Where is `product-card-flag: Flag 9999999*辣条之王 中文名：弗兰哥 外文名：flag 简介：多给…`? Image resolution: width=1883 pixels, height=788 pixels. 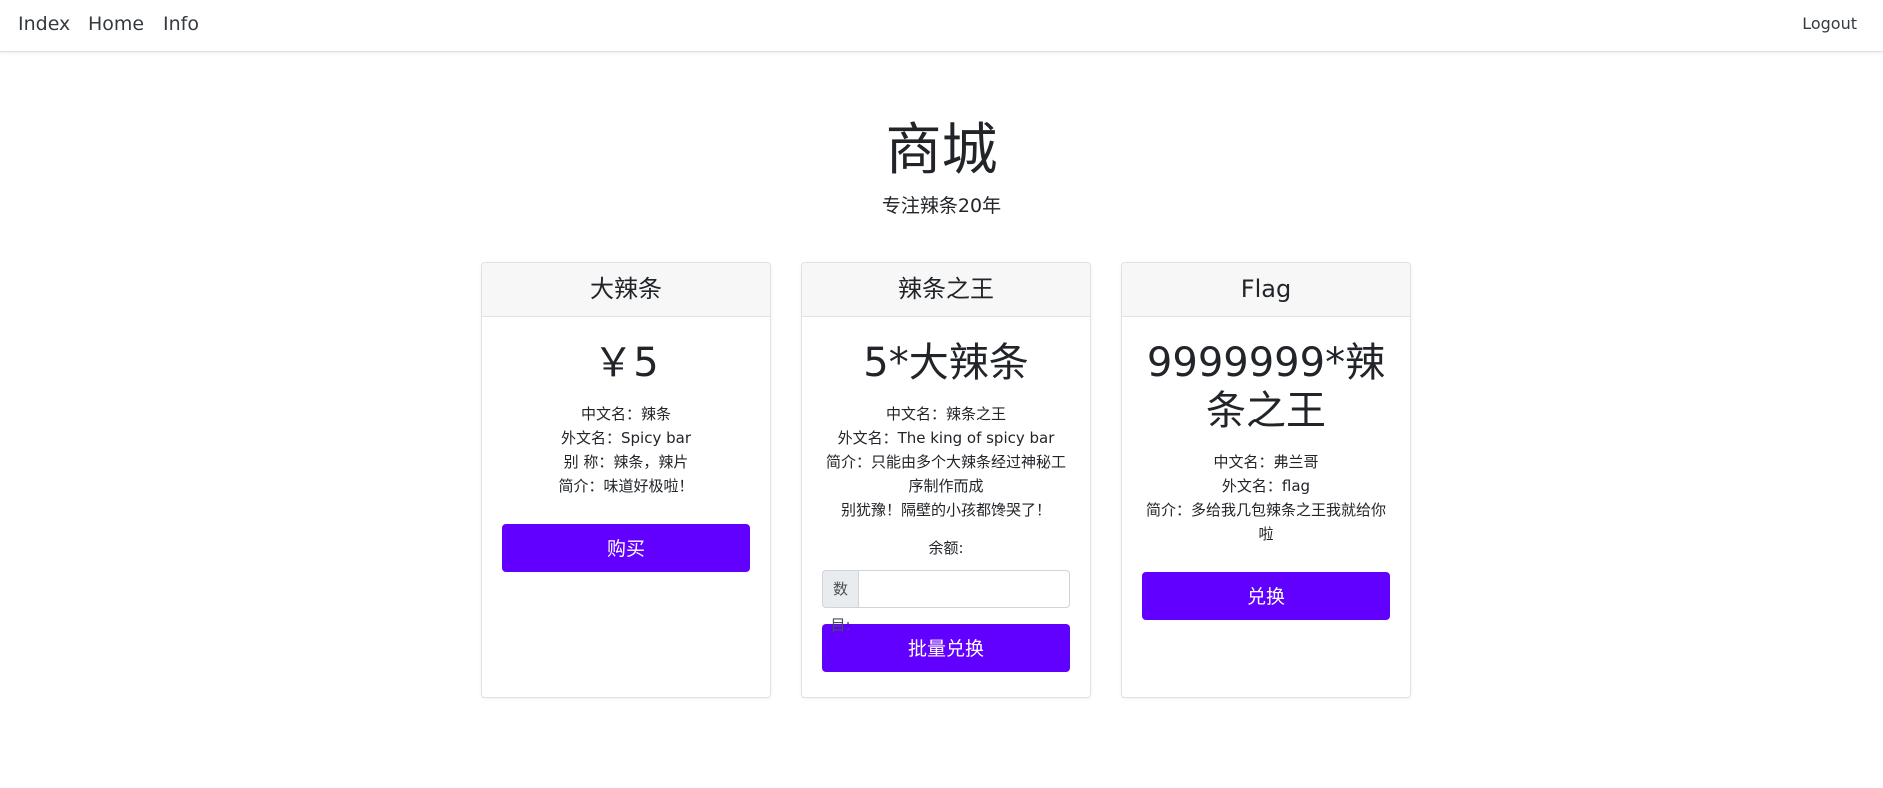
product-card-flag: Flag 9999999*辣条之王 中文名：弗兰哥 外文名：flag 简介：多给… is located at coordinates (1266, 480).